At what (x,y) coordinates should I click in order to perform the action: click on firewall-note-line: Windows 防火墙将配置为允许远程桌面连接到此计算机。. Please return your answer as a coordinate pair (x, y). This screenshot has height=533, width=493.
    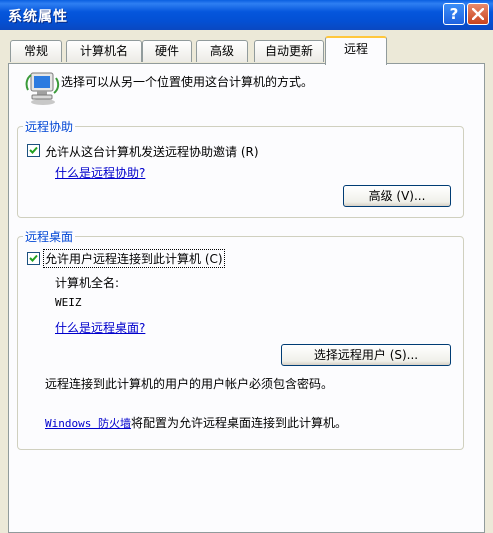
    Looking at the image, I should click on (196, 422).